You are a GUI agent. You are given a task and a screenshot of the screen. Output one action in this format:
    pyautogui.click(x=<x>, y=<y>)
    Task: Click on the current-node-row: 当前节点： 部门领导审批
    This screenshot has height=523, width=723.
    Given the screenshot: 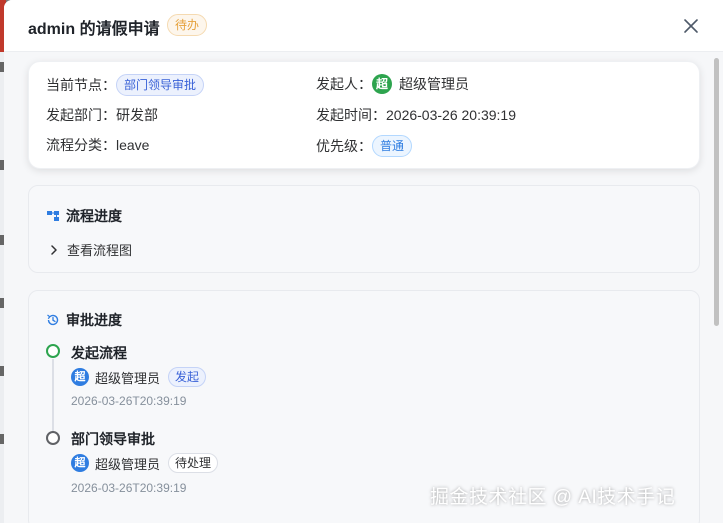 What is the action you would take?
    pyautogui.click(x=125, y=85)
    